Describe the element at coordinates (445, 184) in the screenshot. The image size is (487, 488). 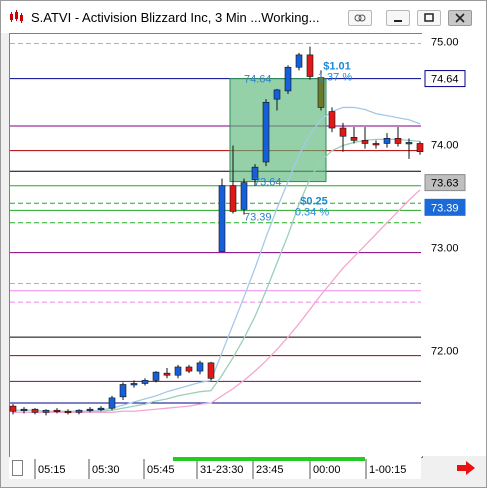
I see `price-badge-label: 73.63` at that location.